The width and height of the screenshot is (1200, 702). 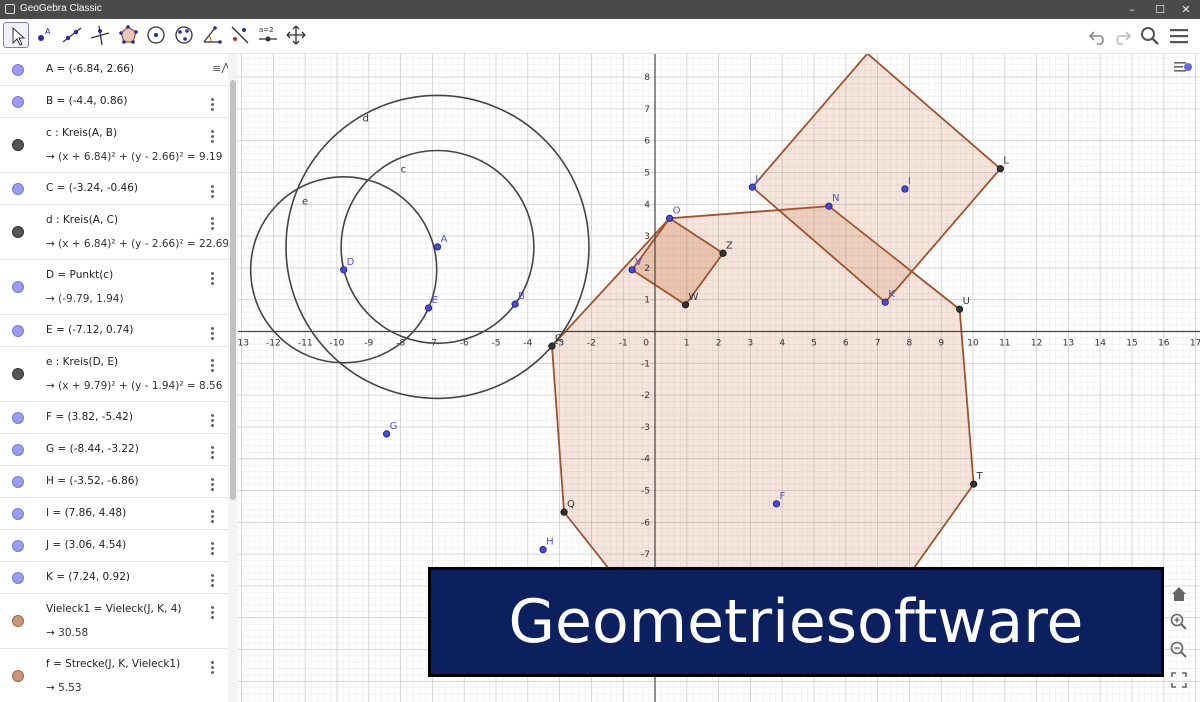 I want to click on angle-tool, so click(x=212, y=35).